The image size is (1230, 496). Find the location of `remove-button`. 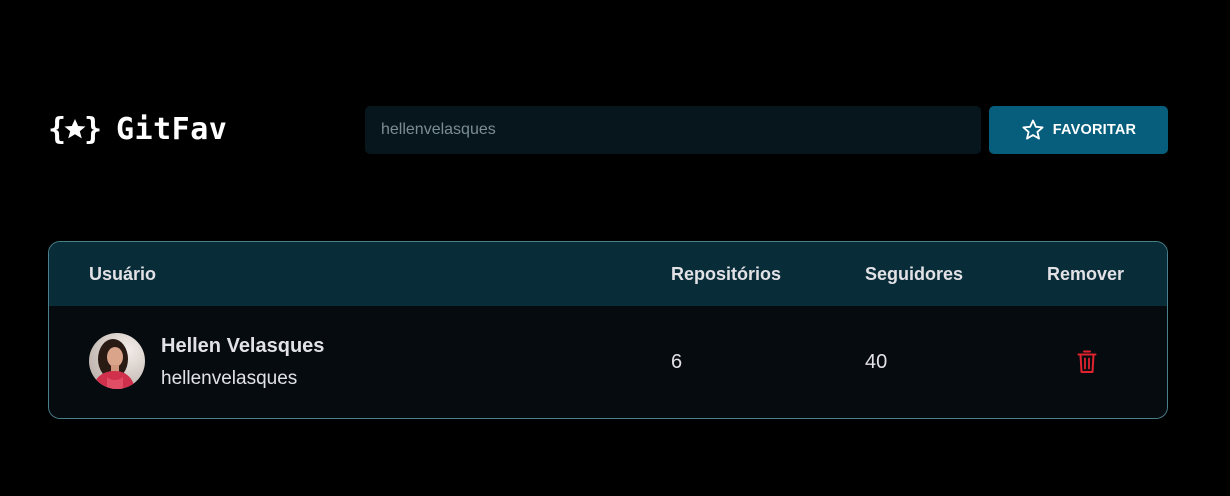

remove-button is located at coordinates (1087, 362).